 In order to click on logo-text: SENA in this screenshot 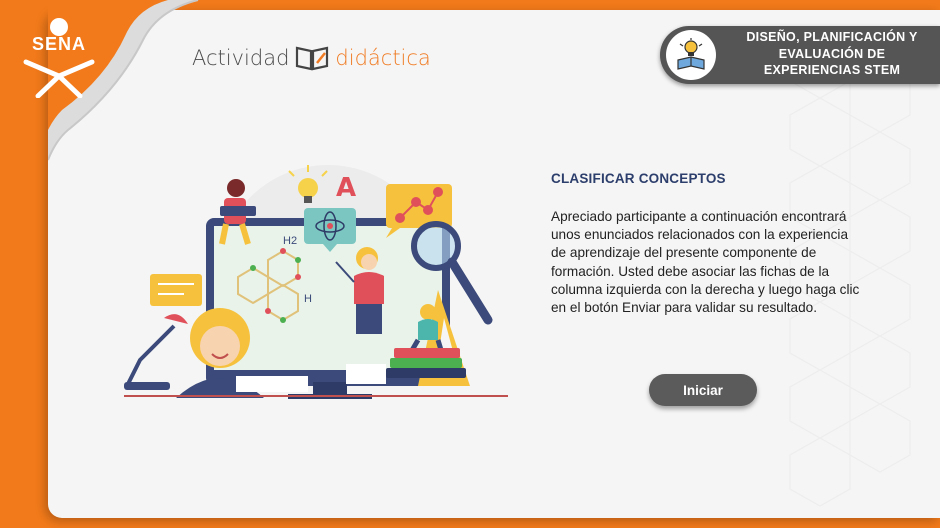, I will do `click(58, 44)`.